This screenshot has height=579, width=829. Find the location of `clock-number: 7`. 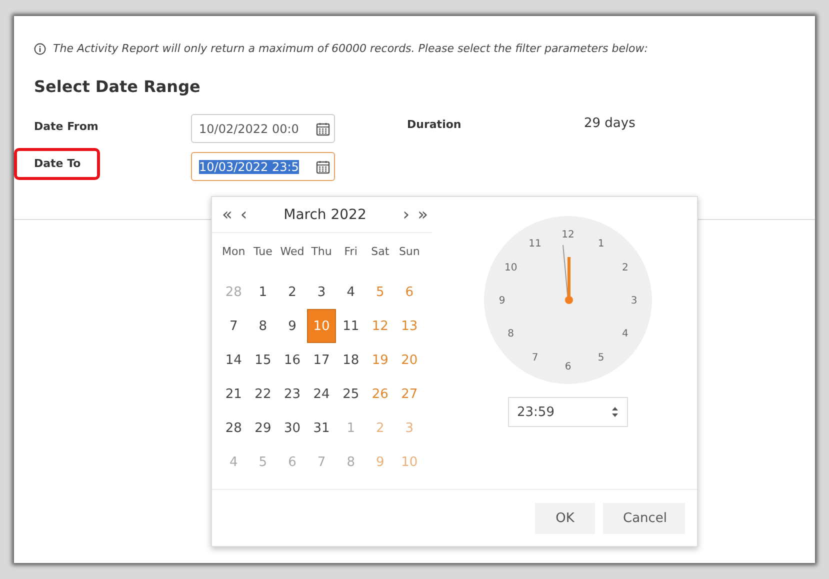

clock-number: 7 is located at coordinates (535, 358).